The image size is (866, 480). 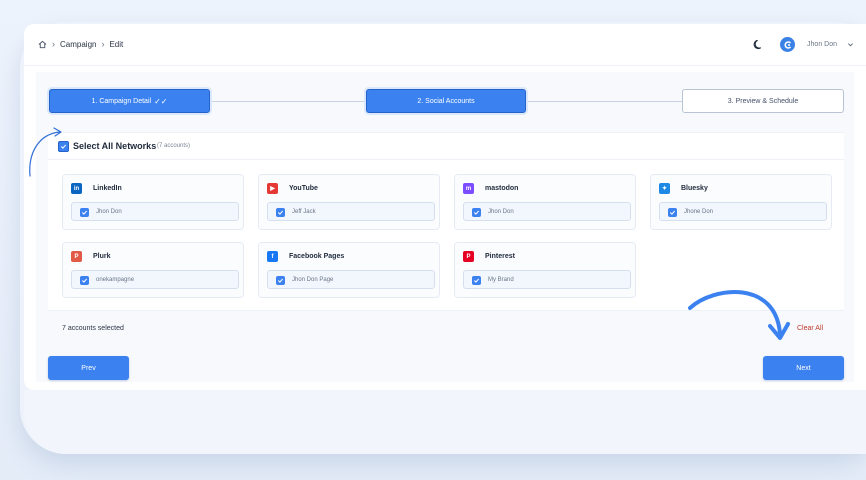 What do you see at coordinates (501, 280) in the screenshot?
I see `account-name: My Brand` at bounding box center [501, 280].